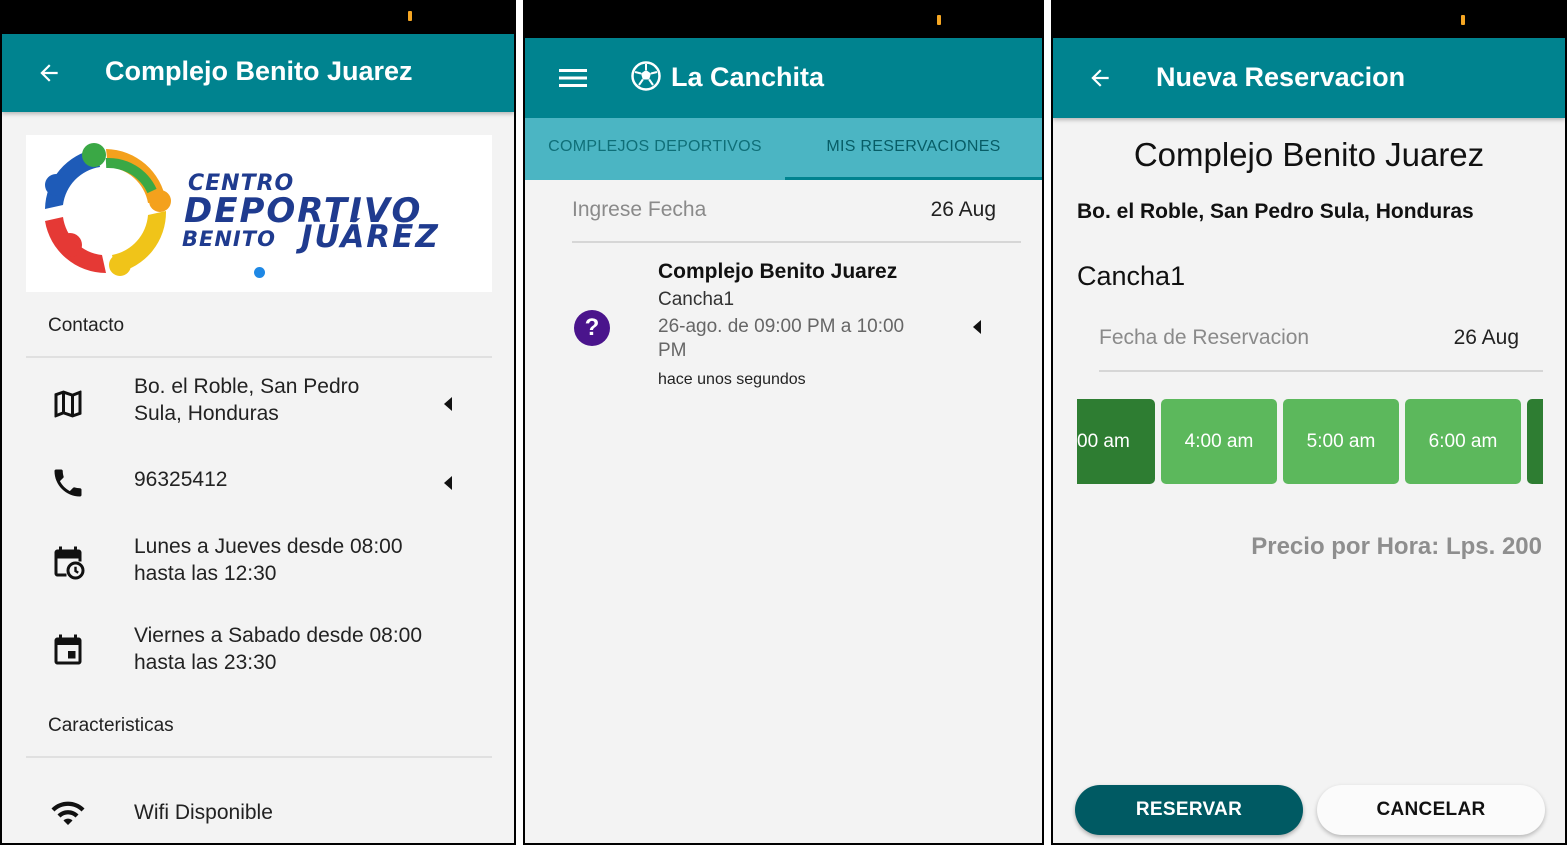 The image size is (1567, 845). Describe the element at coordinates (646, 76) in the screenshot. I see `soccer-ball-icon` at that location.